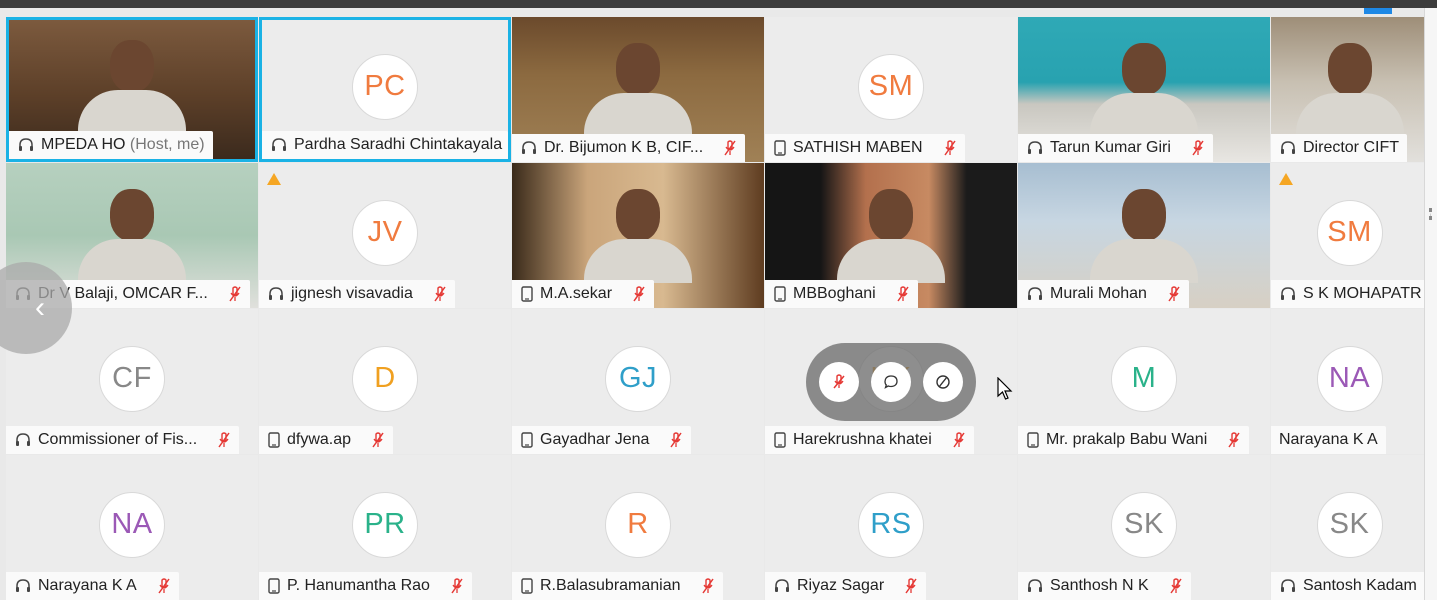 Image resolution: width=1437 pixels, height=600 pixels. Describe the element at coordinates (891, 527) in the screenshot. I see `participant-tile: RS Riyaz Sagar` at that location.